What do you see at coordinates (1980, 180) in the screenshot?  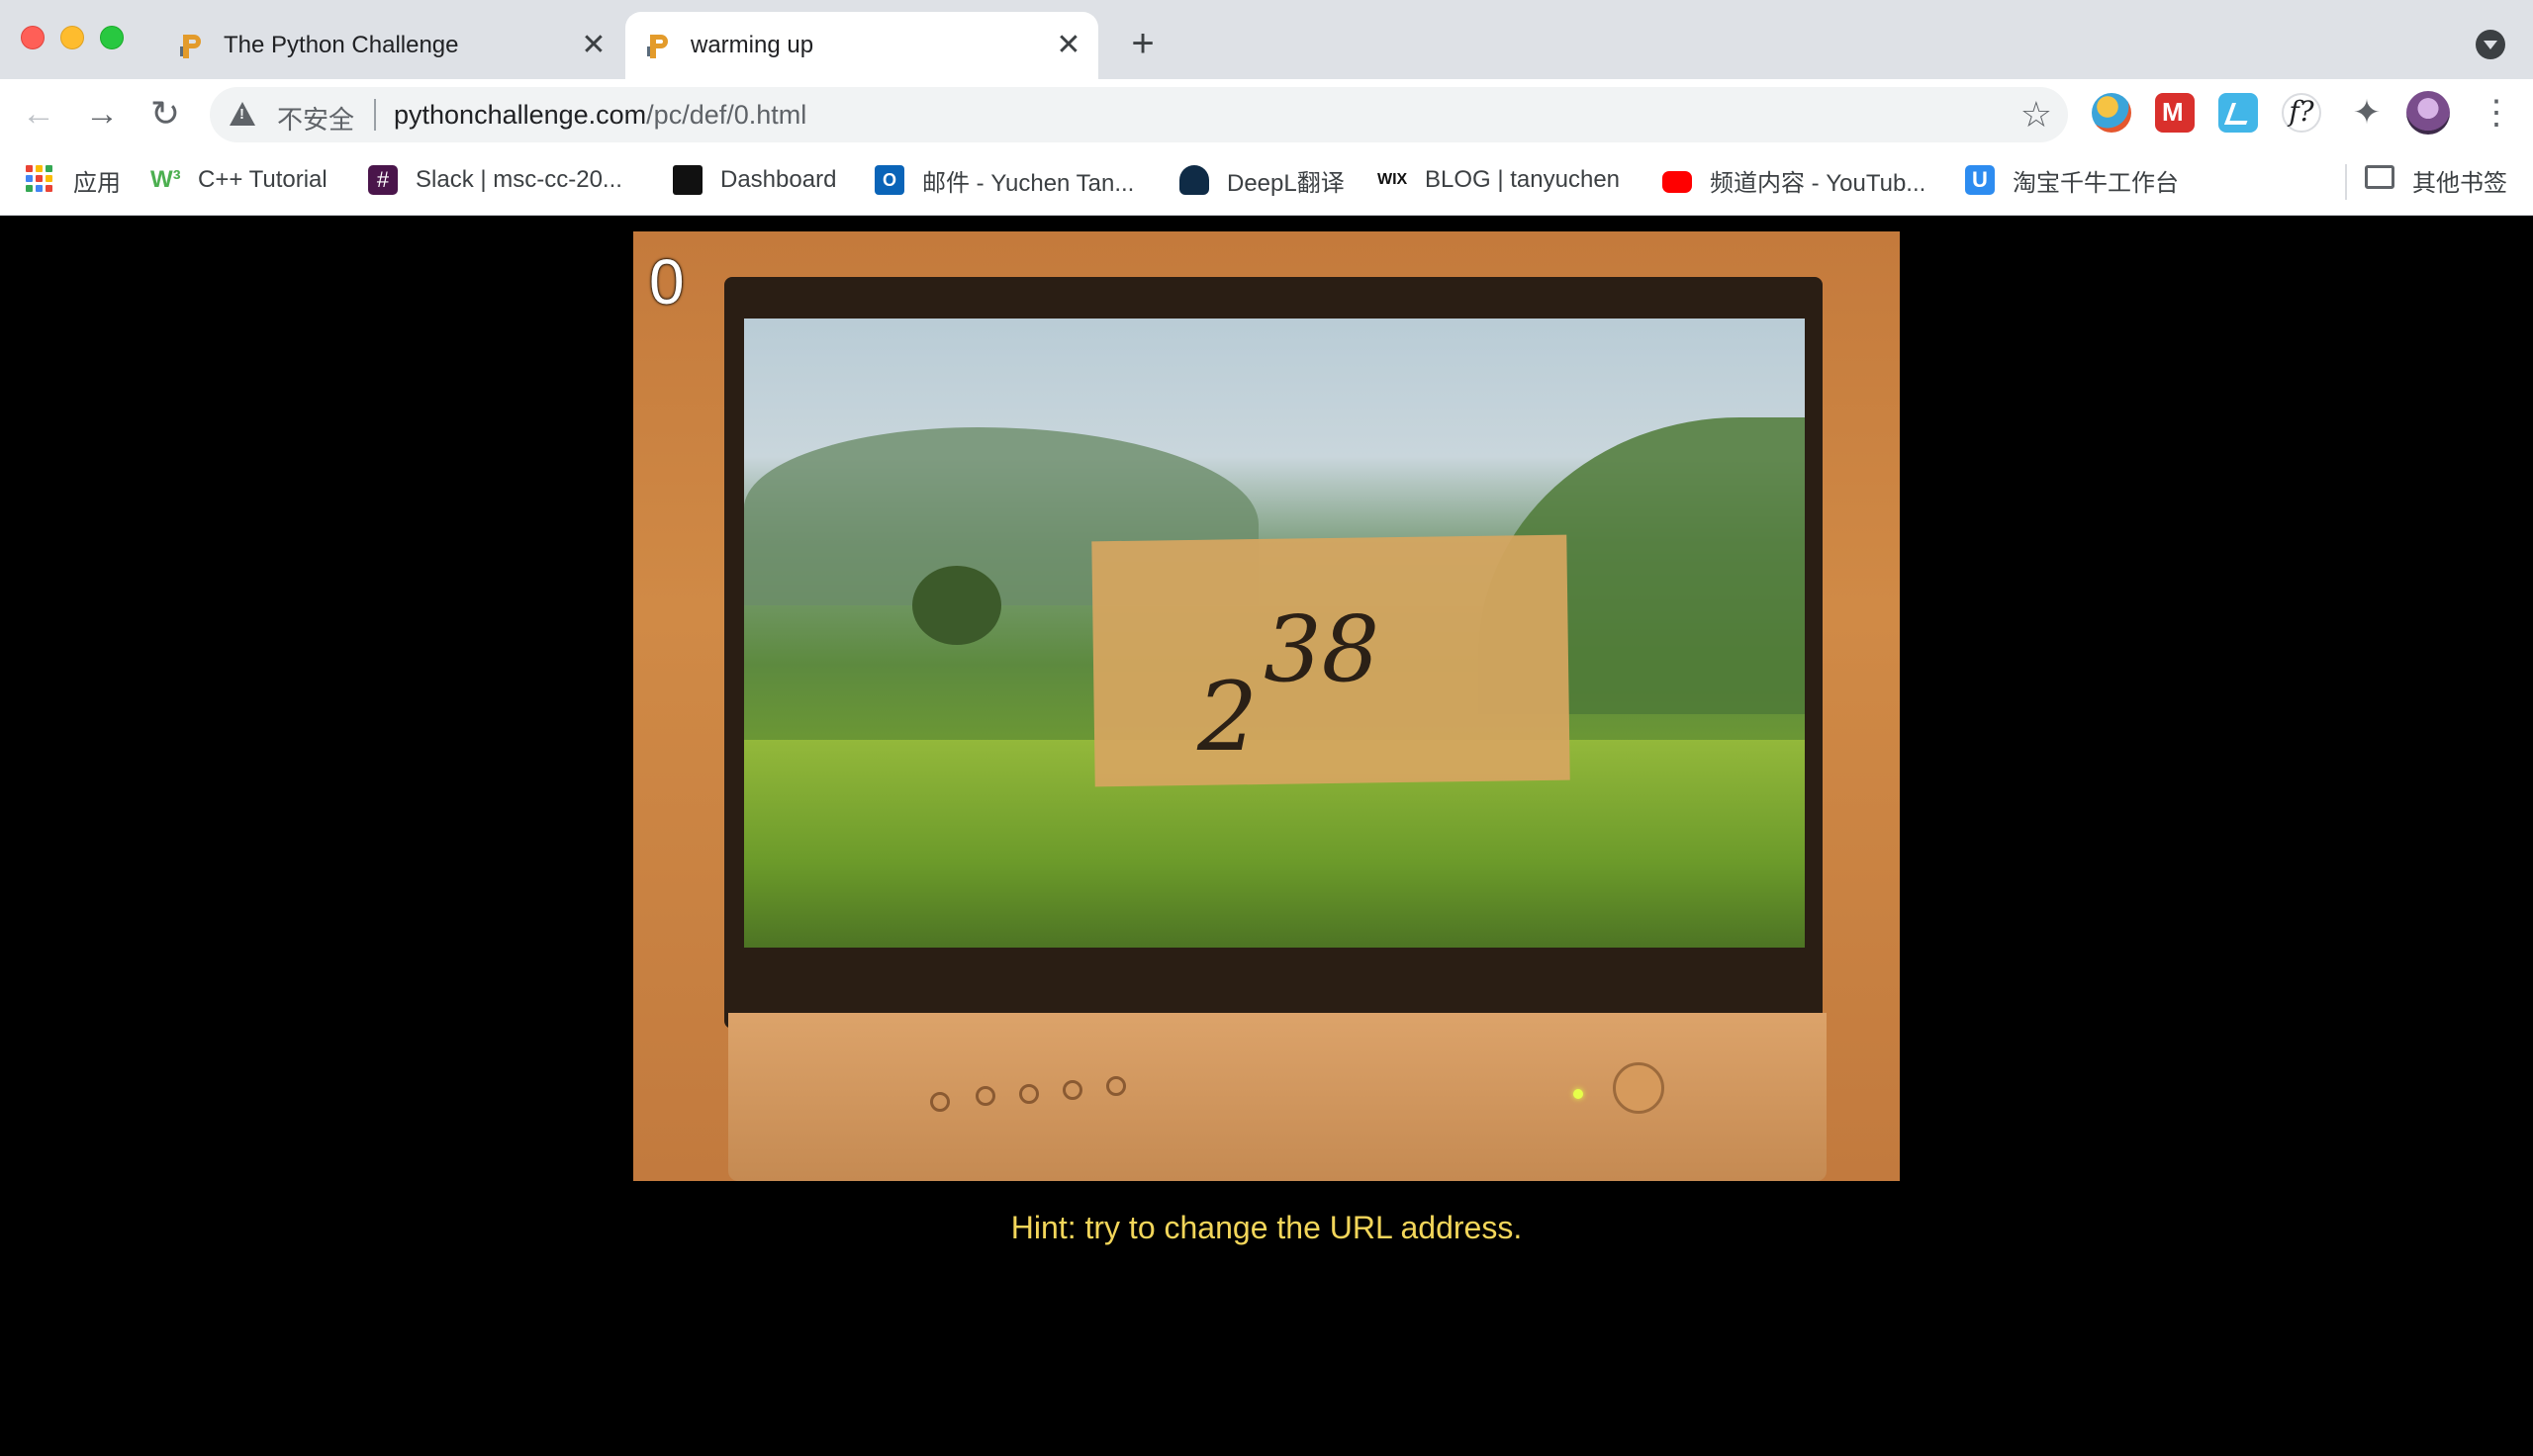 I see `qianniu-icon: U` at bounding box center [1980, 180].